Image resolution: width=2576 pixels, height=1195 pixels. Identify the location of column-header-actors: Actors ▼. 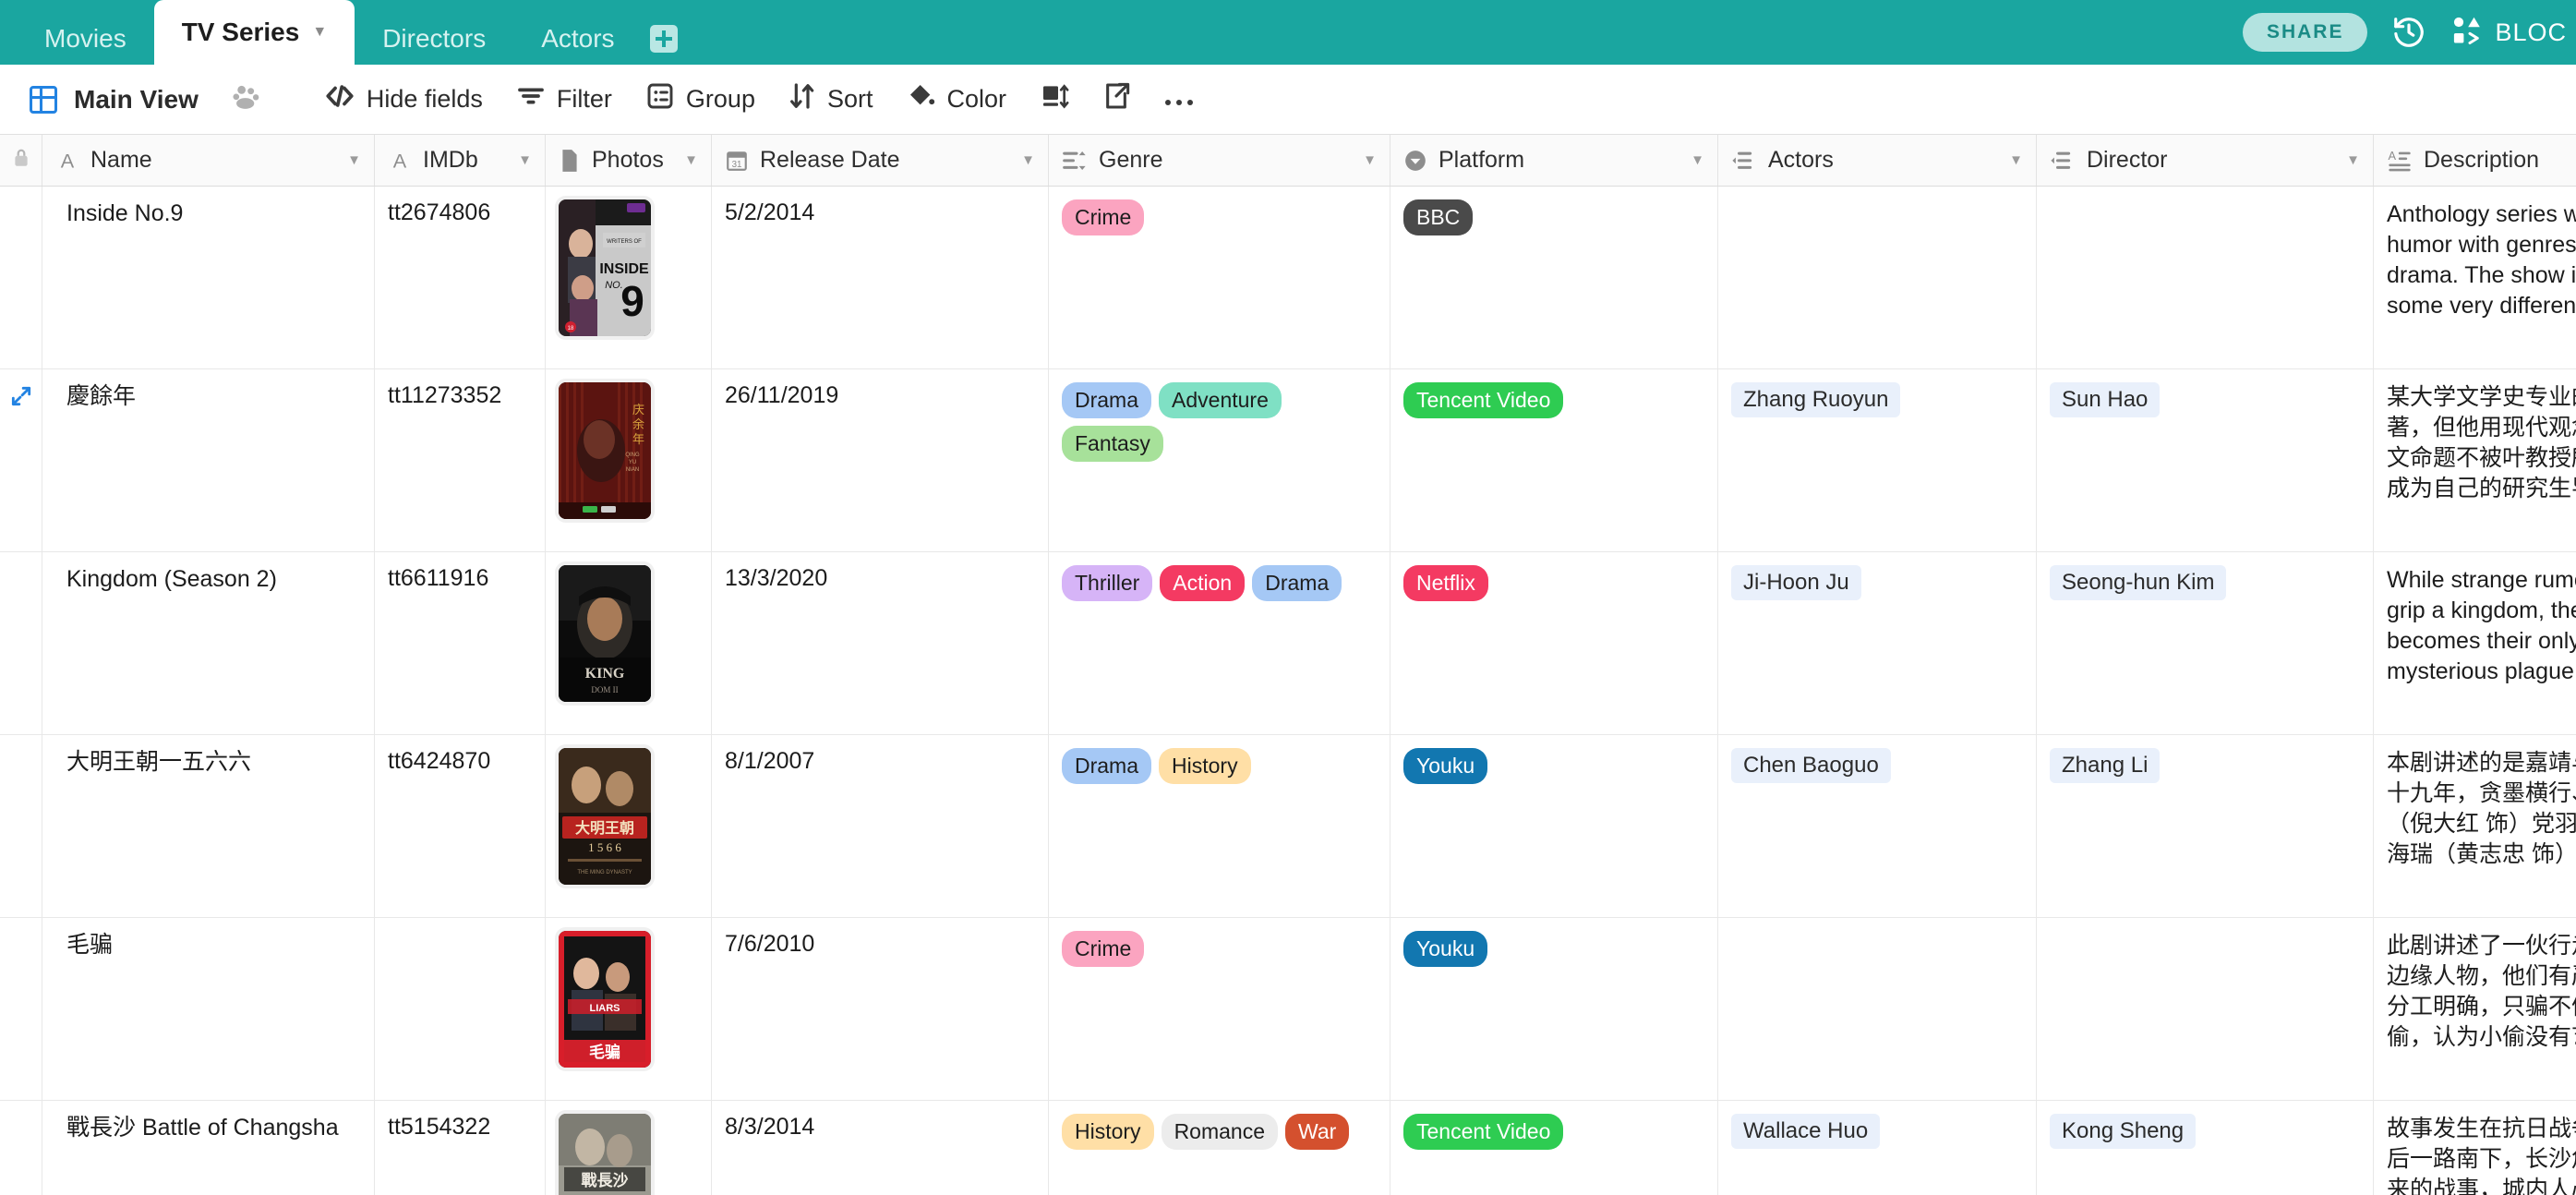
(1877, 160).